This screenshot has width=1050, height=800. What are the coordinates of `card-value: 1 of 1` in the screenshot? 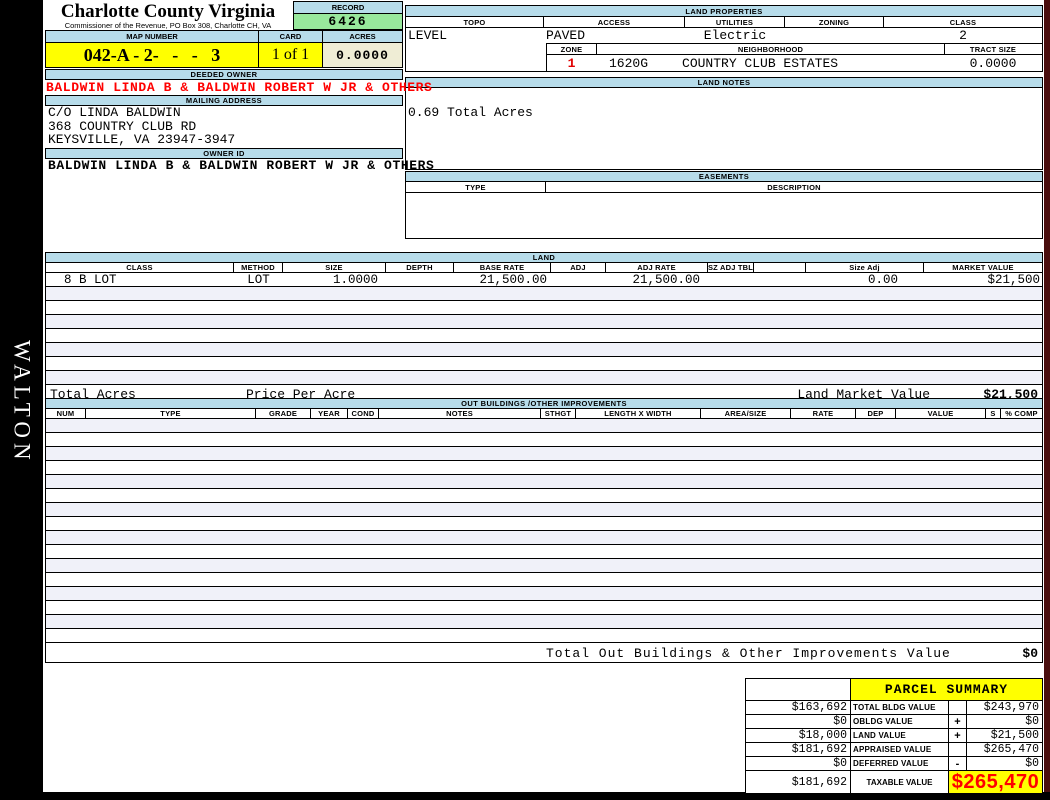 It's located at (291, 55).